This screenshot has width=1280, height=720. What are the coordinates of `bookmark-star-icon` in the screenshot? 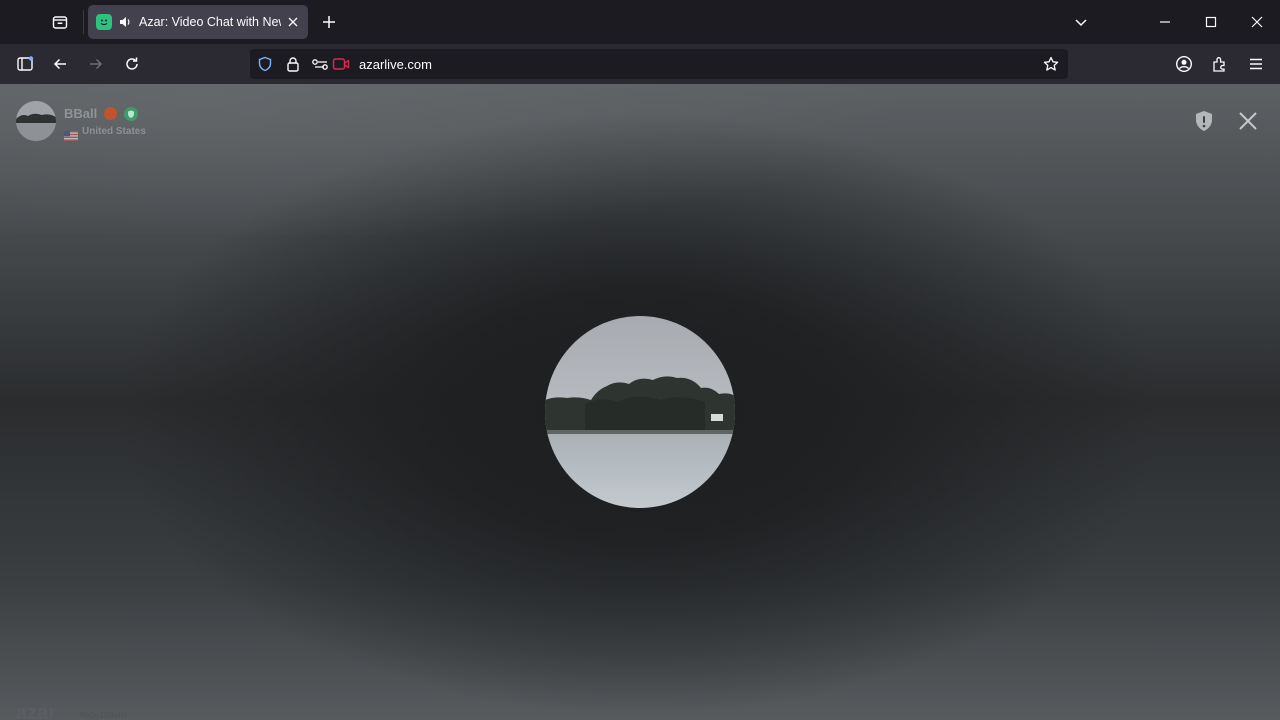 It's located at (1051, 64).